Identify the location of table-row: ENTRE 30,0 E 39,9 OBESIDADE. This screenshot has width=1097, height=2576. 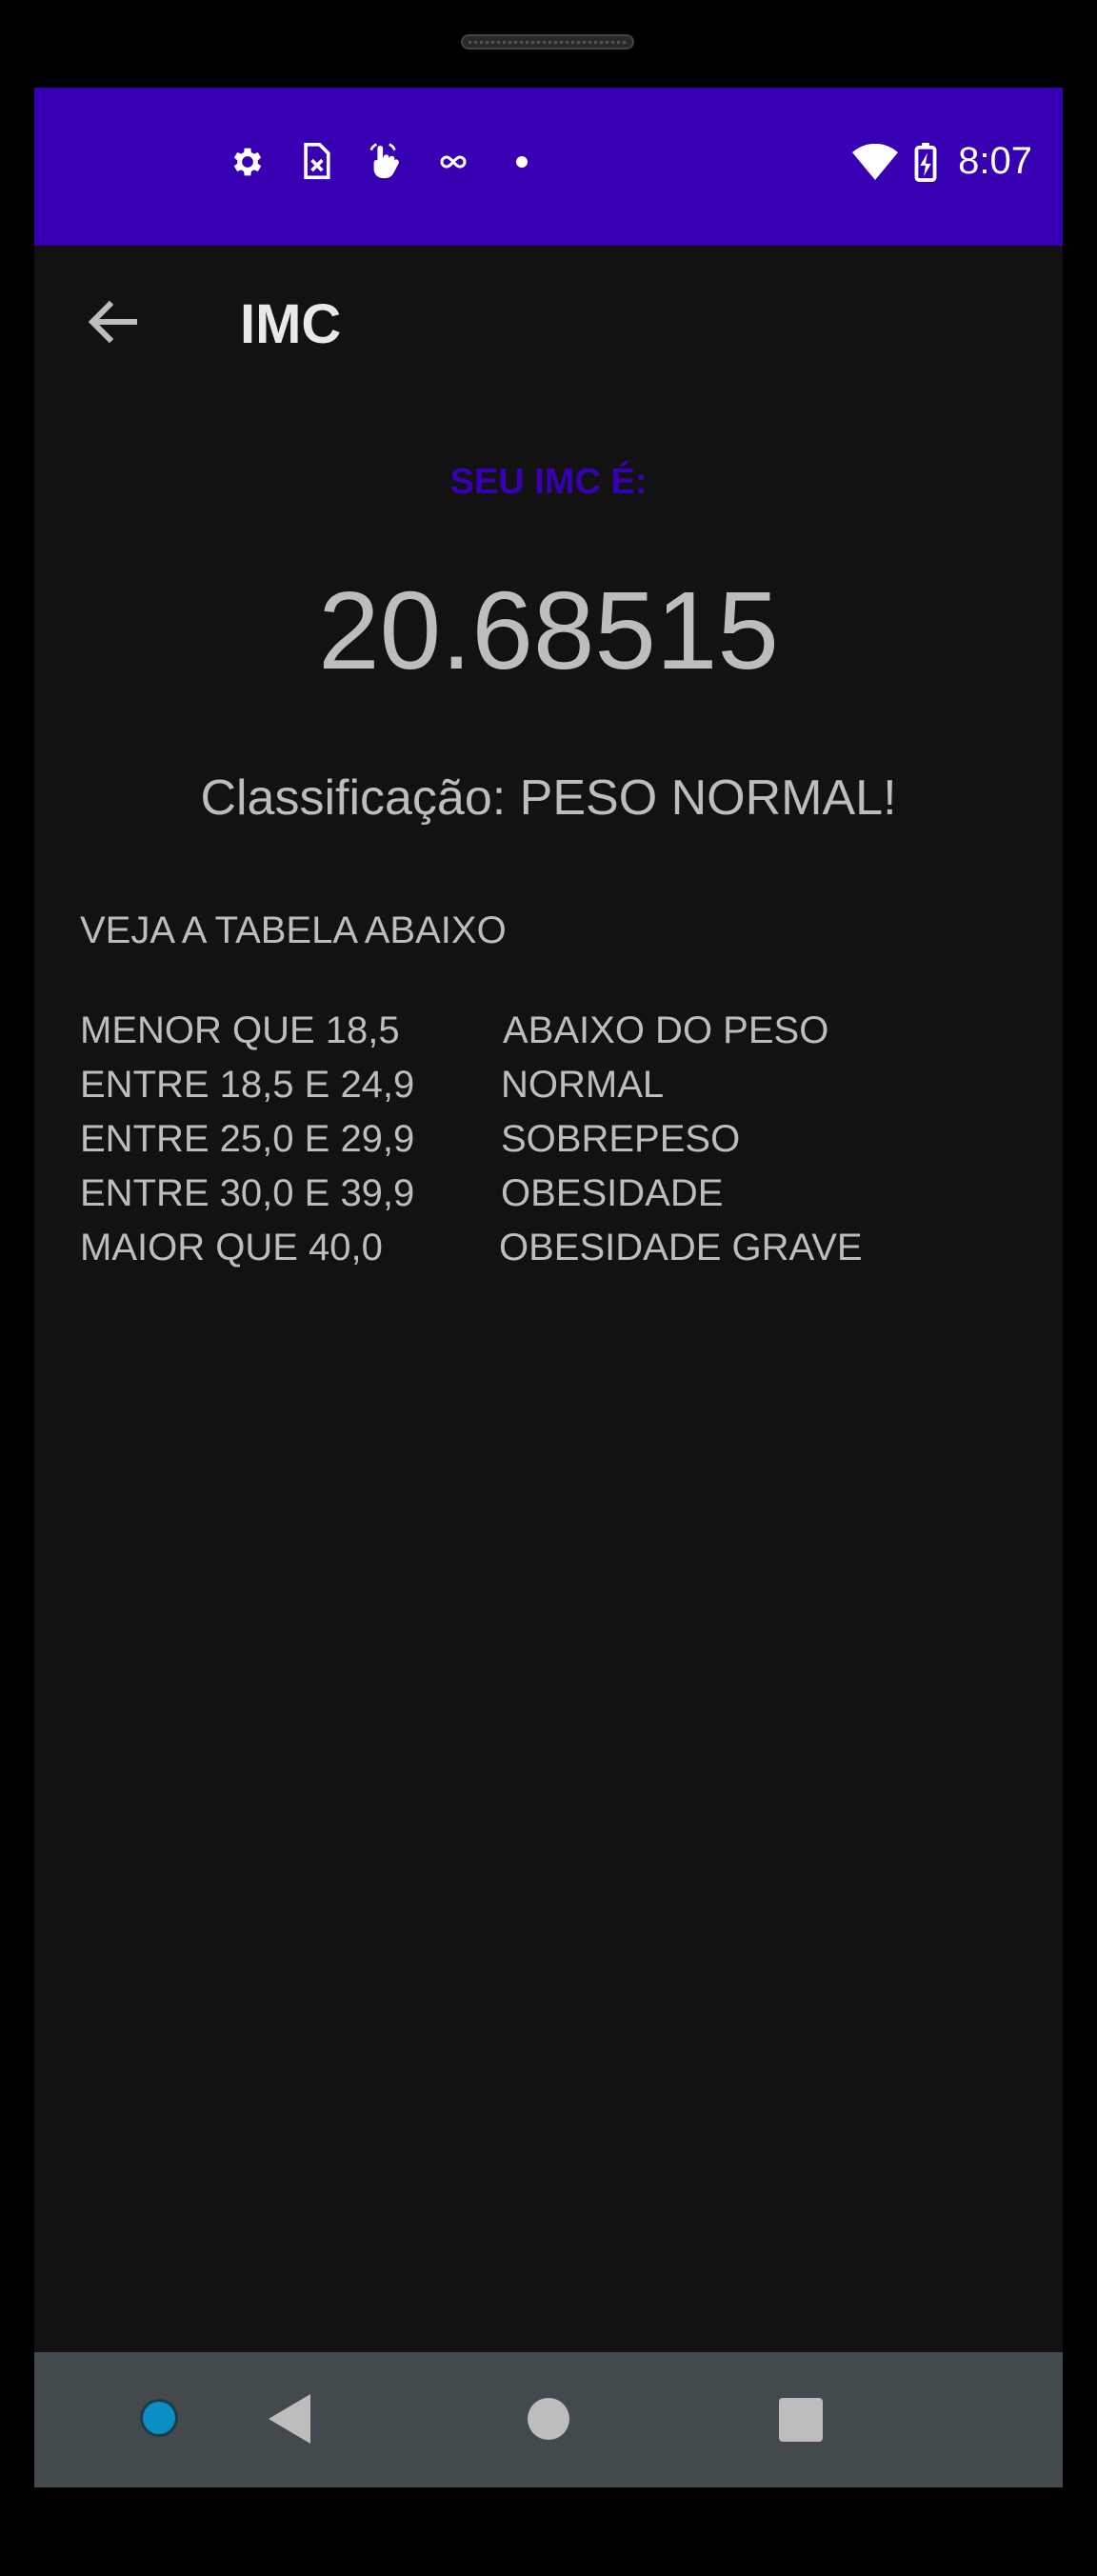
(556, 1194).